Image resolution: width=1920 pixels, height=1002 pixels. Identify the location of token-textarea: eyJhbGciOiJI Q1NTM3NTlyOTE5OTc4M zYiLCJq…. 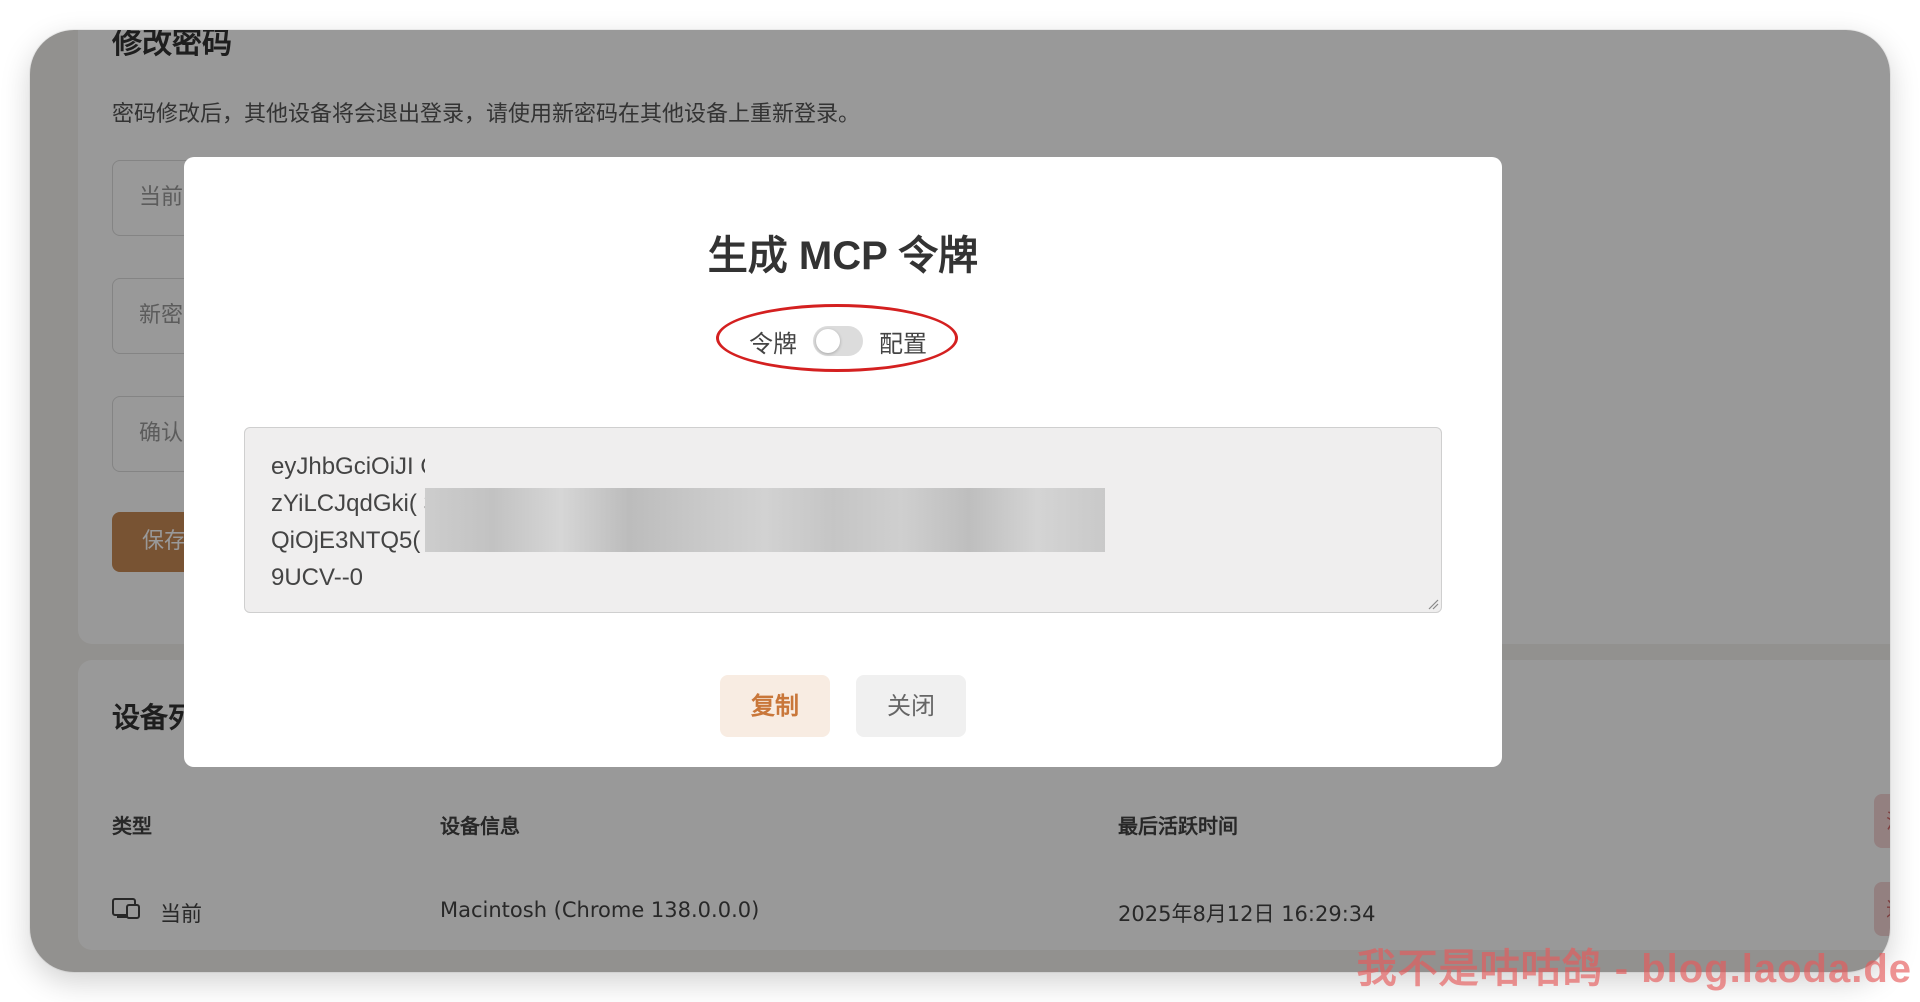
(843, 520).